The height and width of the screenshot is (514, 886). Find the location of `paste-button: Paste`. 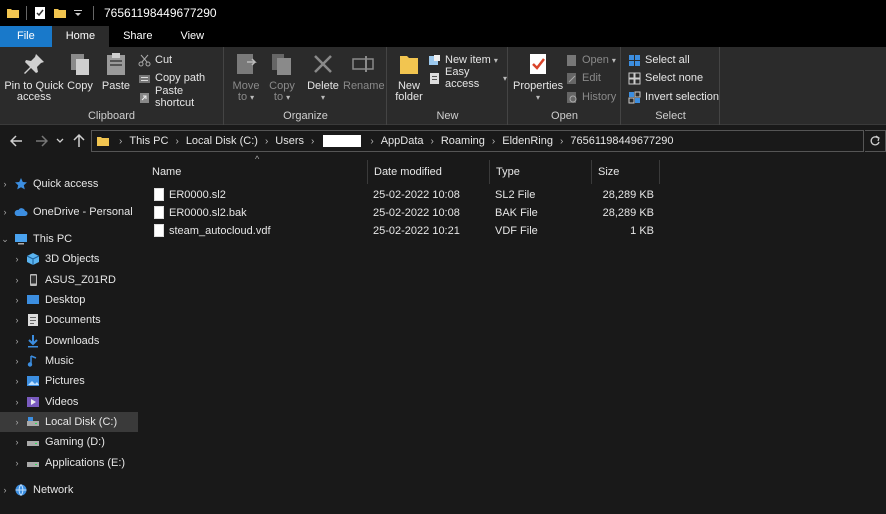

paste-button: Paste is located at coordinates (116, 71).